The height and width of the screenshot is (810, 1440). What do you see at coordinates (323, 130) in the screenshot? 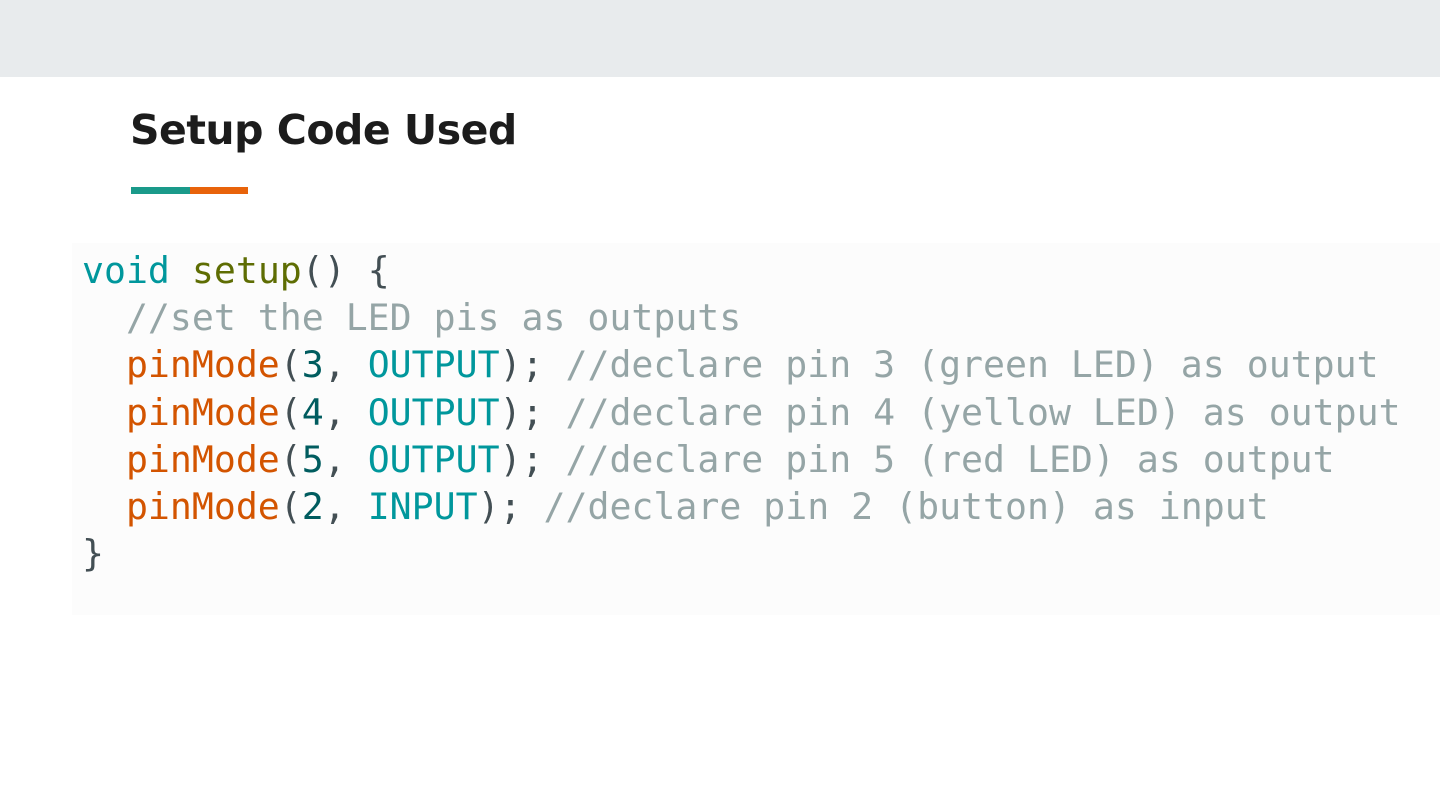
I see `slide-title: Setup Code Used` at bounding box center [323, 130].